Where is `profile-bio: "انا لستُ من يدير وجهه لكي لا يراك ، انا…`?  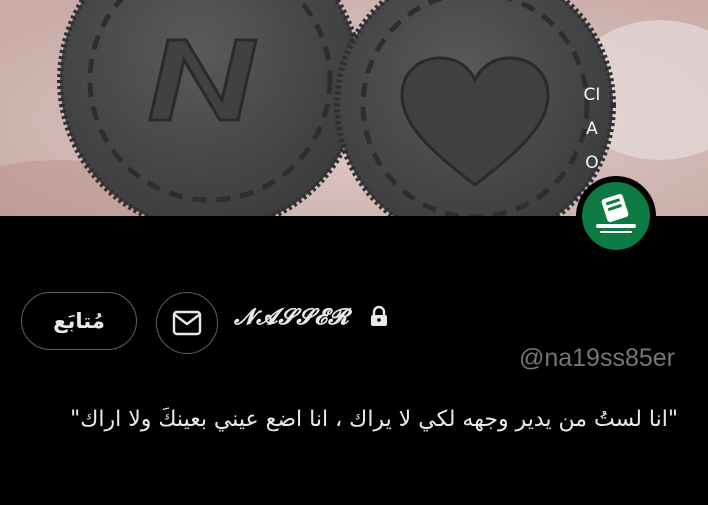 profile-bio: "انا لستُ من يدير وجهه لكي لا يراك ، انا… is located at coordinates (374, 419).